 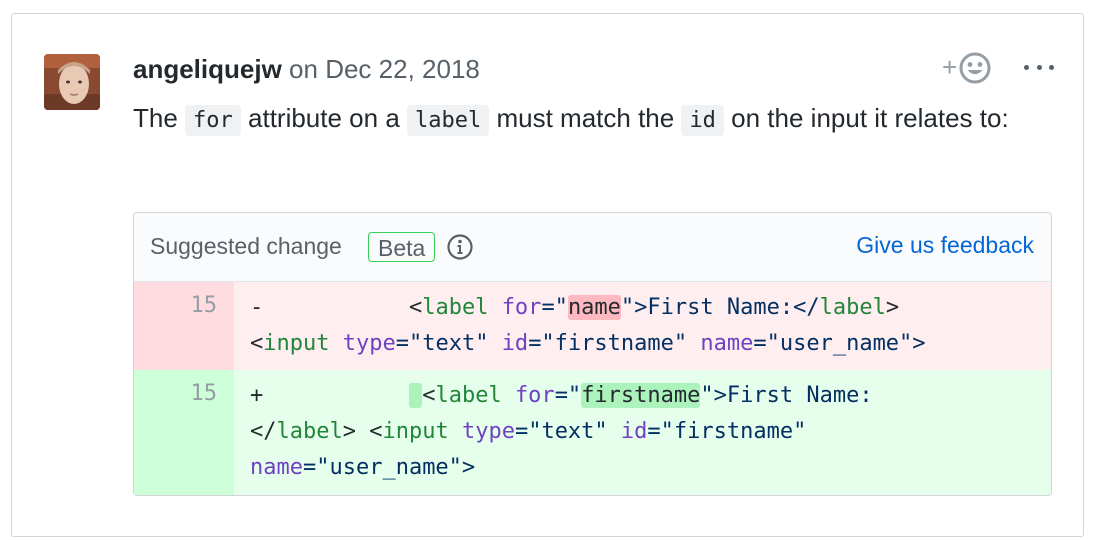 I want to click on removed-highlight: name, so click(x=594, y=307).